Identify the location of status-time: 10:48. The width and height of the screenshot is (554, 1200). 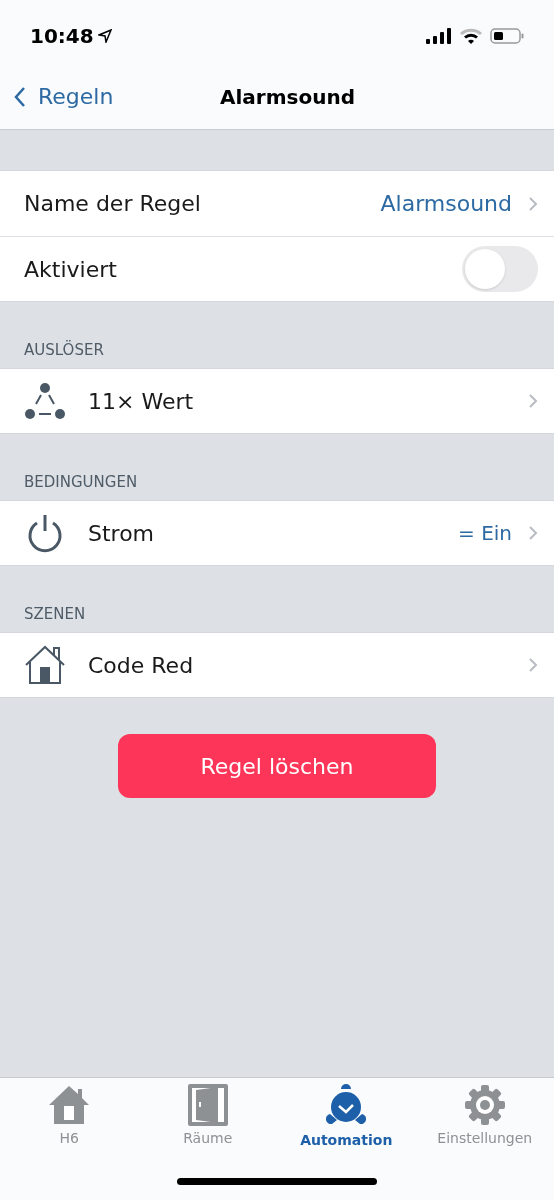
(62, 37).